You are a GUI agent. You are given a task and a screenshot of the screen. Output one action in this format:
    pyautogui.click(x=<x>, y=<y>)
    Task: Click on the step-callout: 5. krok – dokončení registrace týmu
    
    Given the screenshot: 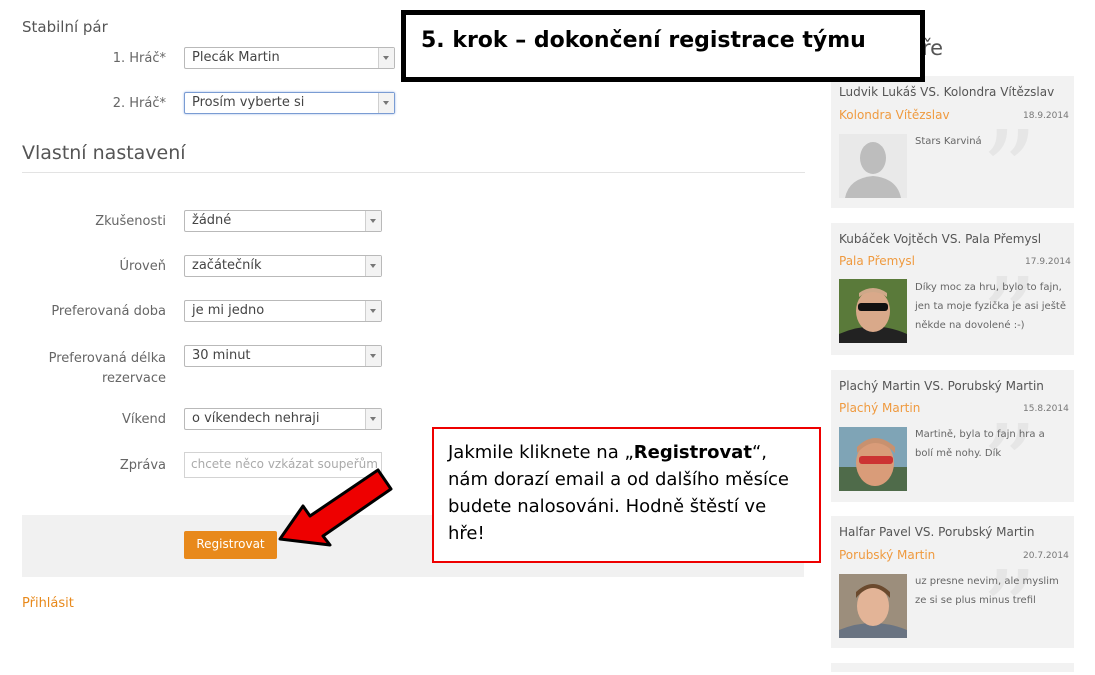 What is the action you would take?
    pyautogui.click(x=663, y=46)
    